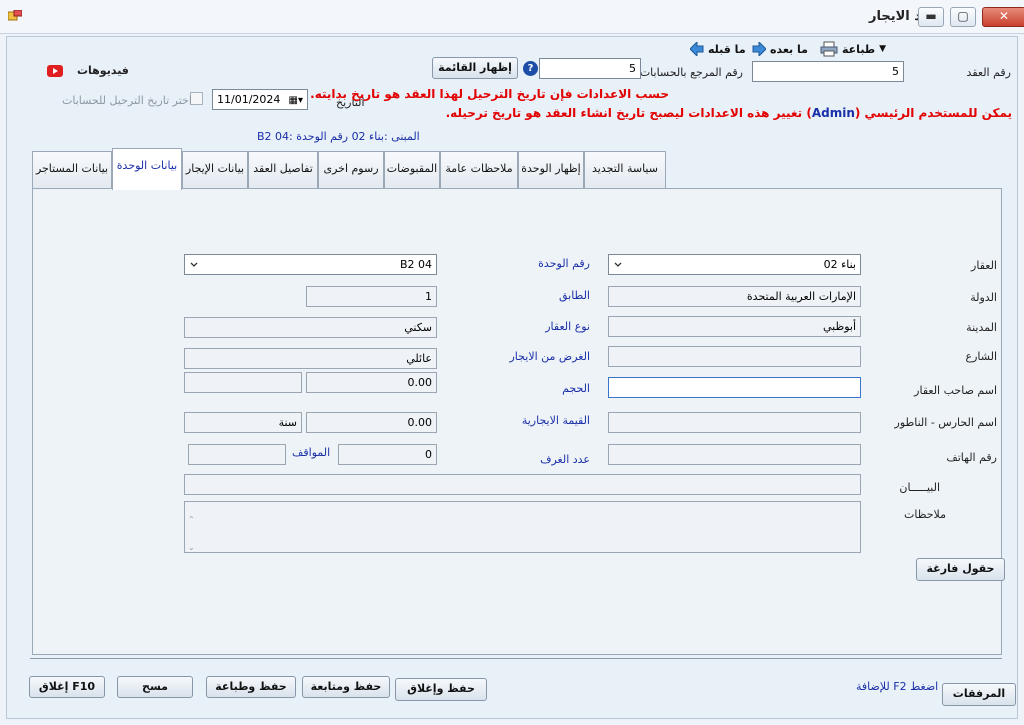 The image size is (1024, 725). I want to click on tab-tenant-data: بيانات المستاجر, so click(72, 170).